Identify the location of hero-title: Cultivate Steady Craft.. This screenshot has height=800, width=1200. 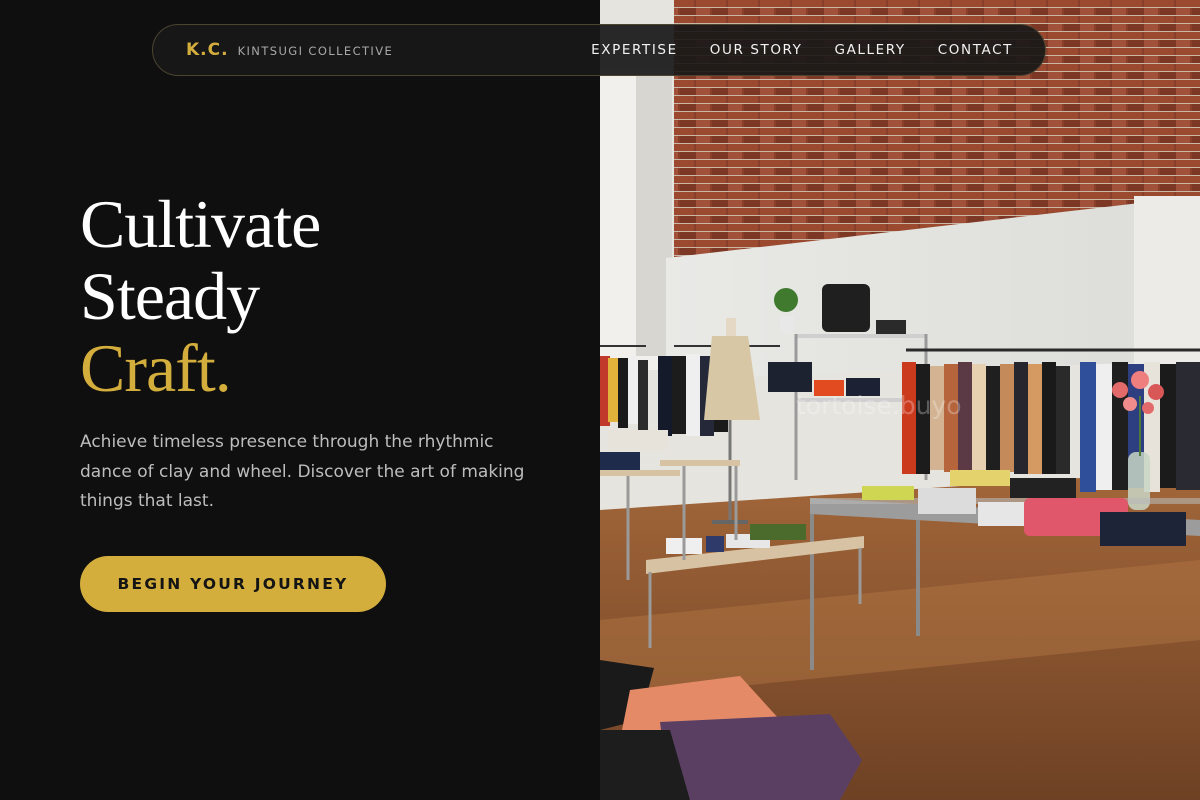
(200, 296).